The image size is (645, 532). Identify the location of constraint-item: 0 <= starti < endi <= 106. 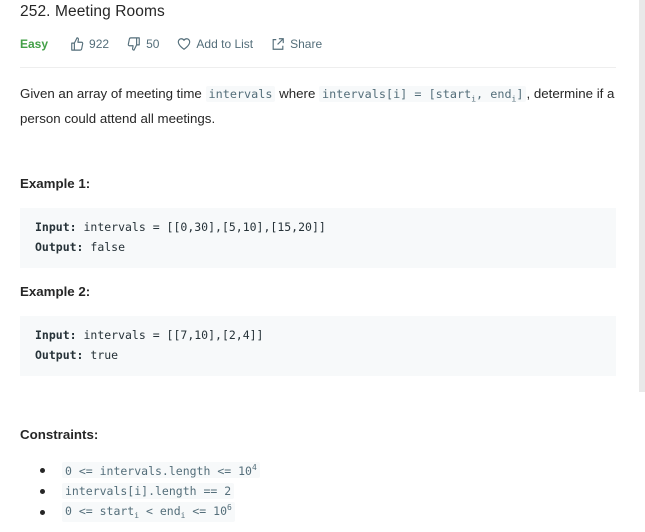
(137, 512).